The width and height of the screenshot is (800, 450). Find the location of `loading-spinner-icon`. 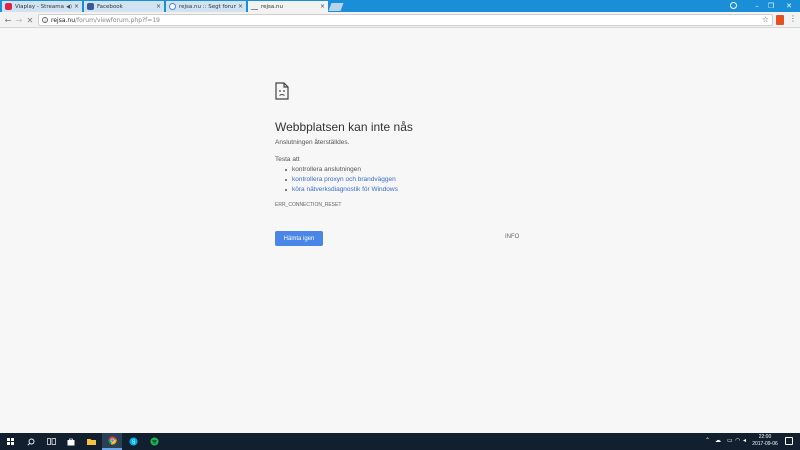

loading-spinner-icon is located at coordinates (172, 6).